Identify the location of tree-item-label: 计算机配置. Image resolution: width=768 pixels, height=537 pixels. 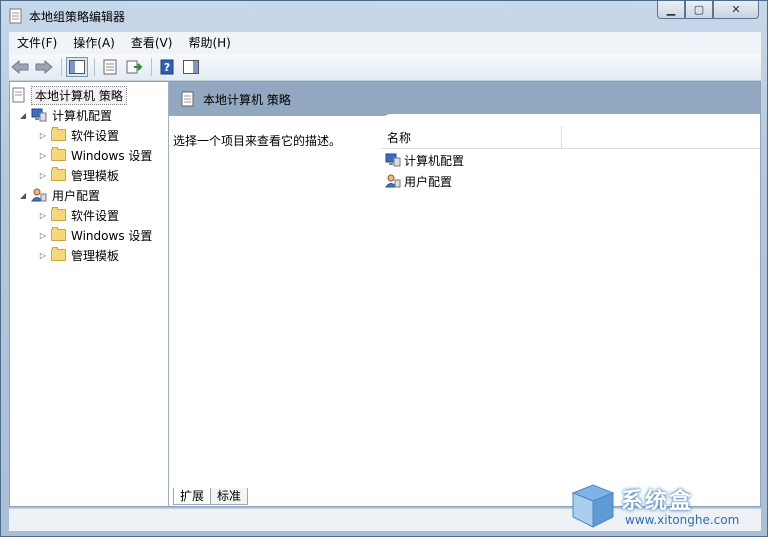
(82, 115).